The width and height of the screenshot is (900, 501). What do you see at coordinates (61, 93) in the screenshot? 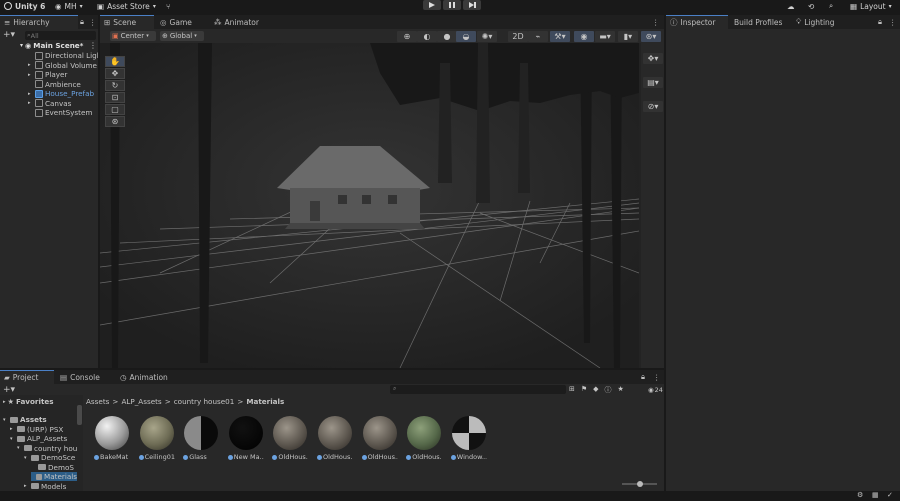
I see `hierarchy-item: ▸ House_Prefab` at bounding box center [61, 93].